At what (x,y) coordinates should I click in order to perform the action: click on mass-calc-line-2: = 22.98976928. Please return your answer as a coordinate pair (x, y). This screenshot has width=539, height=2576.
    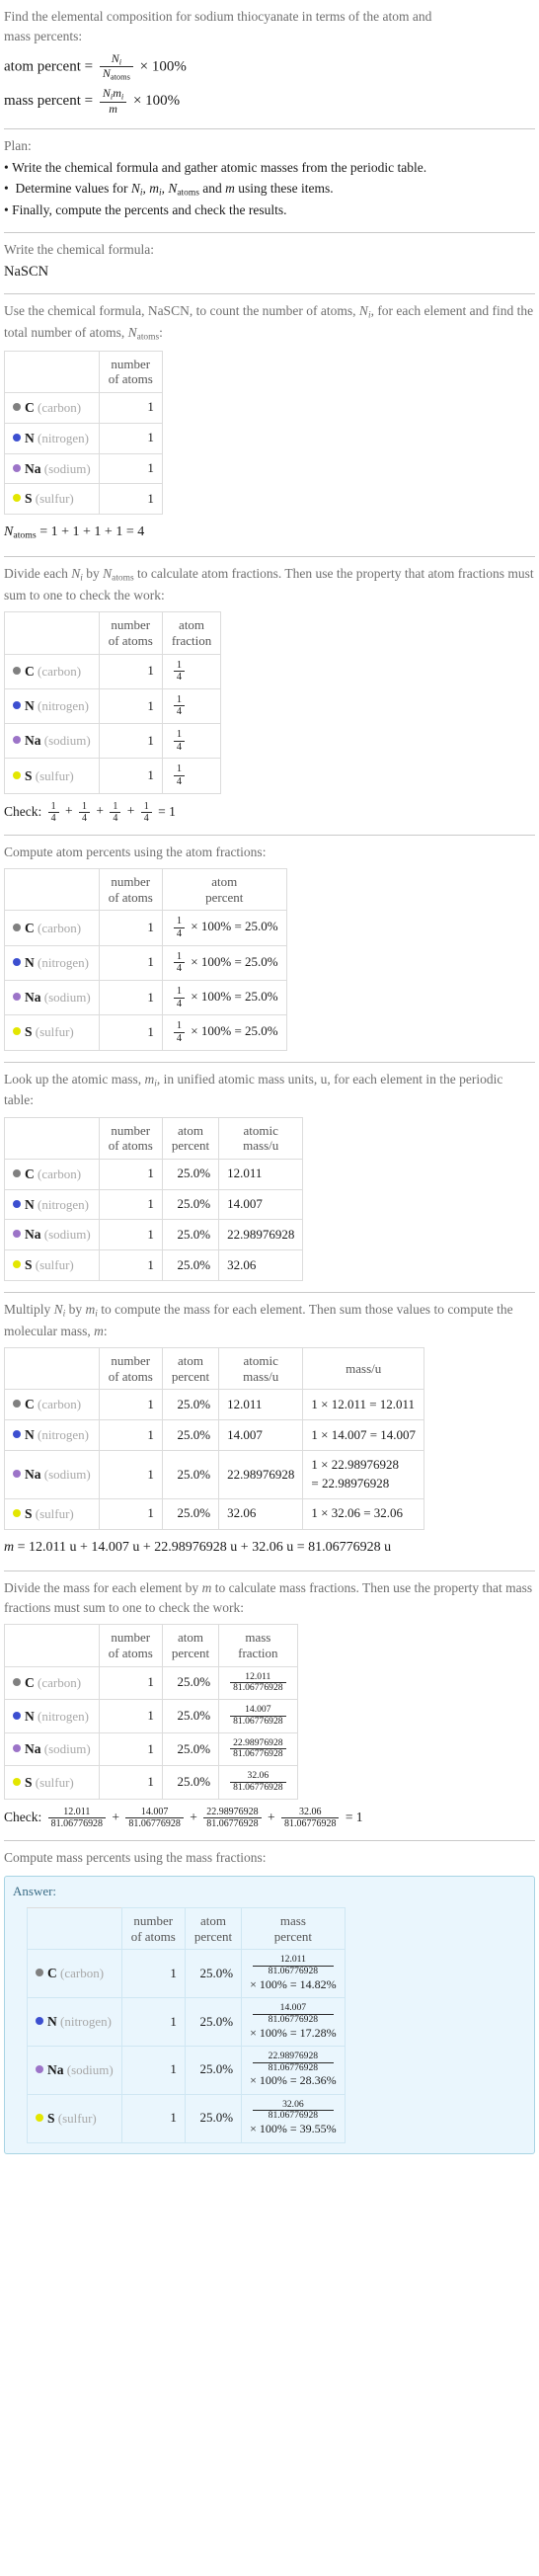
    Looking at the image, I should click on (350, 1482).